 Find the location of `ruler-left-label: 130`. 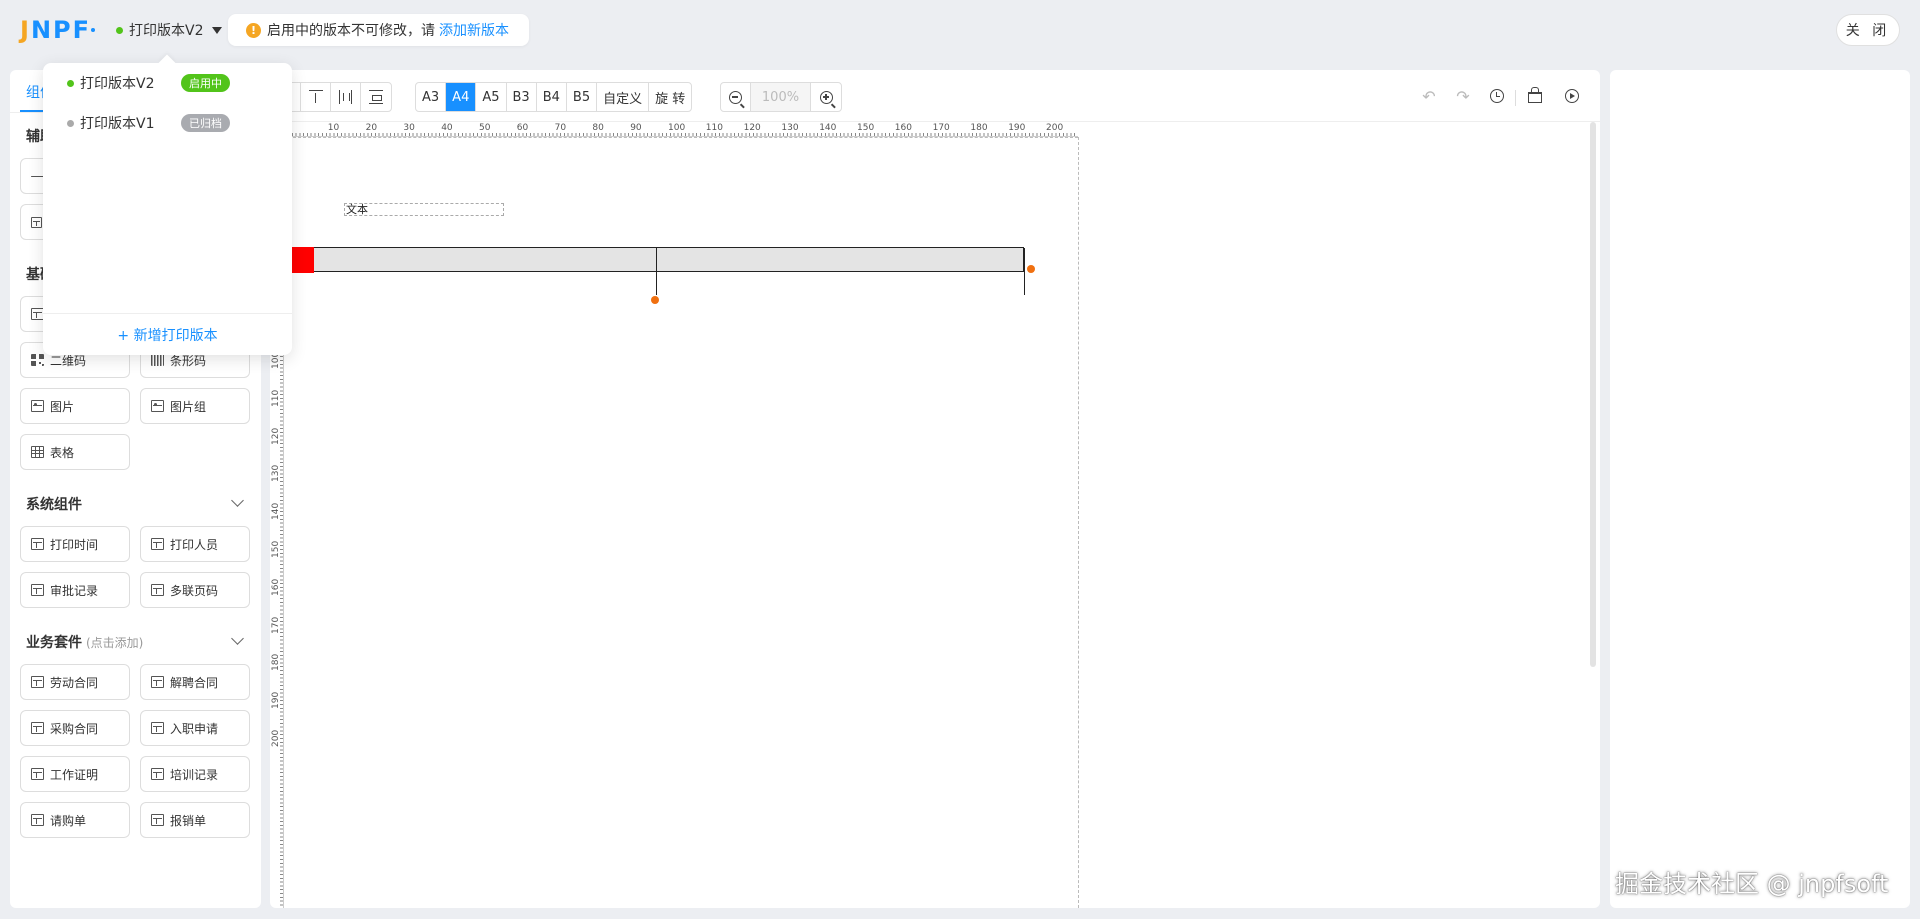

ruler-left-label: 130 is located at coordinates (276, 474).